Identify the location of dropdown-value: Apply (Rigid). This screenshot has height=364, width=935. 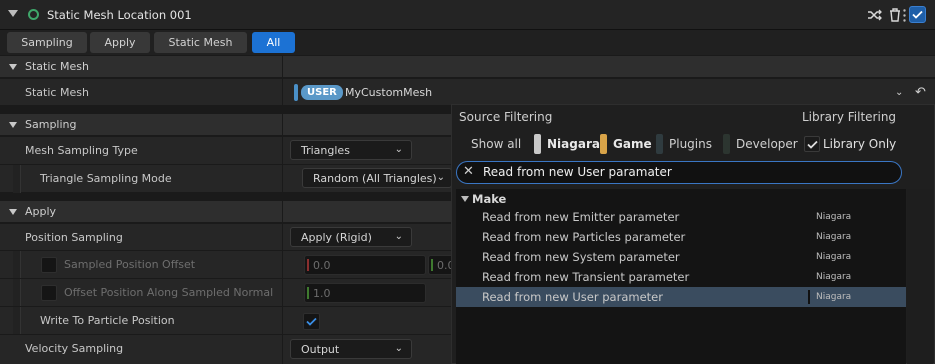
(336, 237).